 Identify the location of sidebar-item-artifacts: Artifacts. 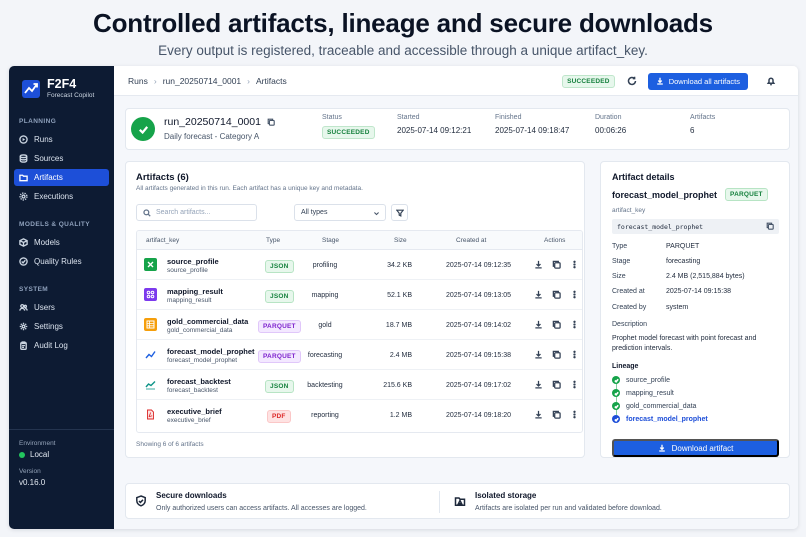
(61, 177).